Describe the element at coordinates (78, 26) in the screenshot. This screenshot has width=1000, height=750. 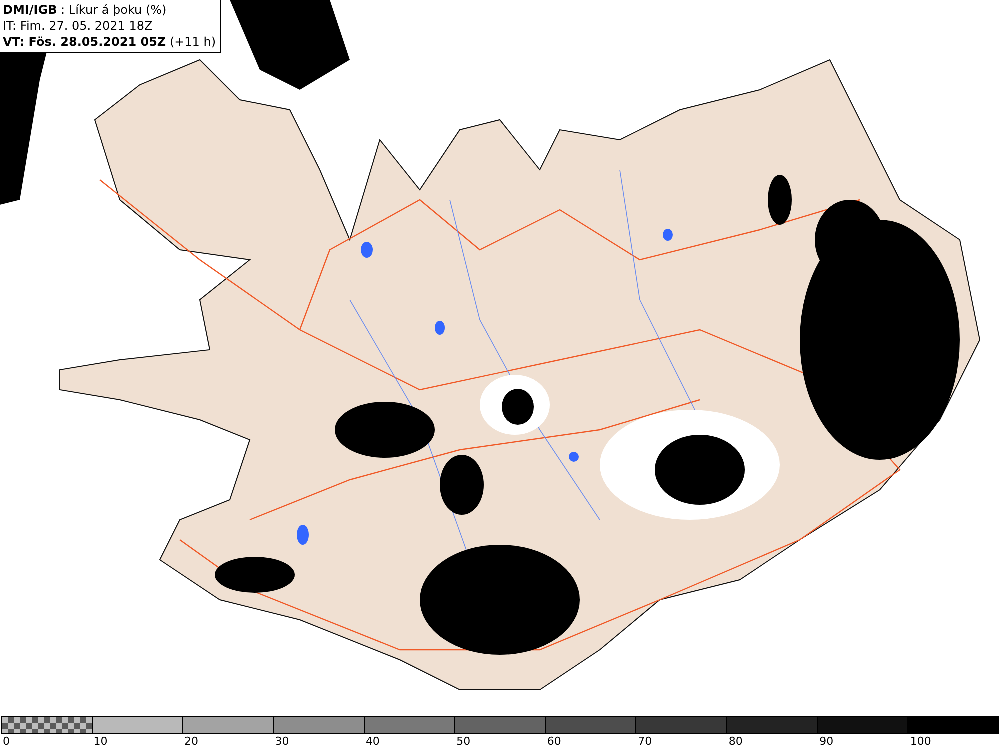
I see `info-line: IT: Fim. 27. 05. 2021 18Z` at that location.